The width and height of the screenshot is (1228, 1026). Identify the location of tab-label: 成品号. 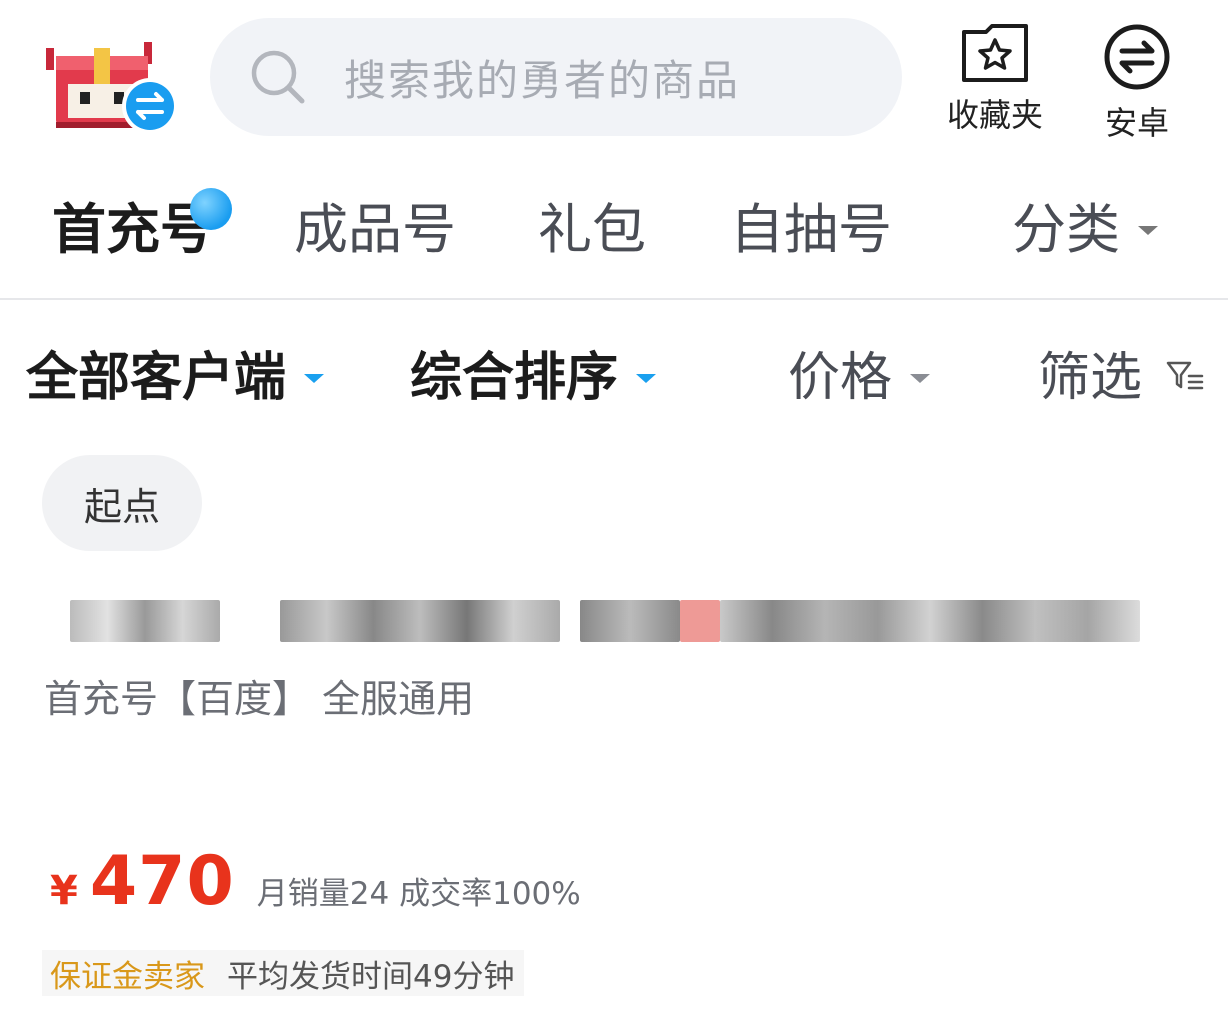
(375, 229).